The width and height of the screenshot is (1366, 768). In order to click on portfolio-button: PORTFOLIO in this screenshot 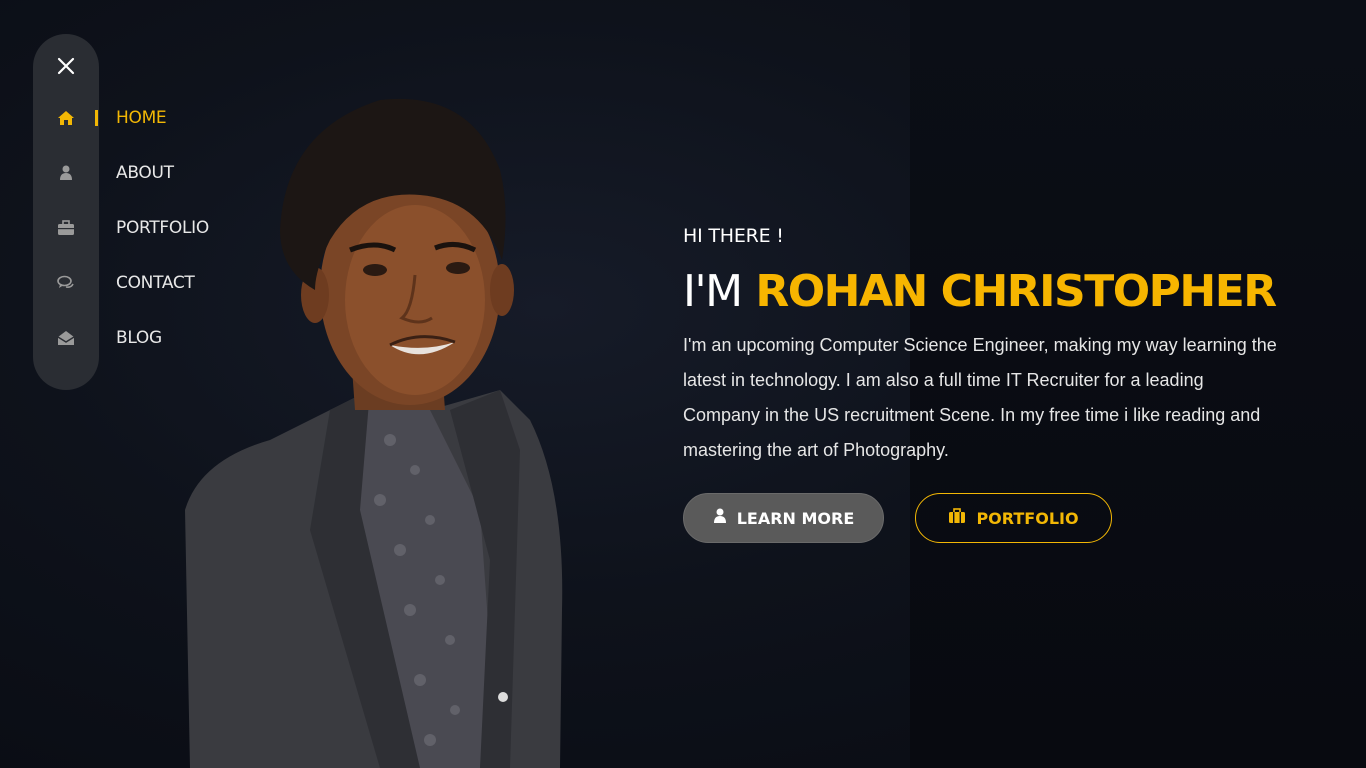, I will do `click(1013, 518)`.